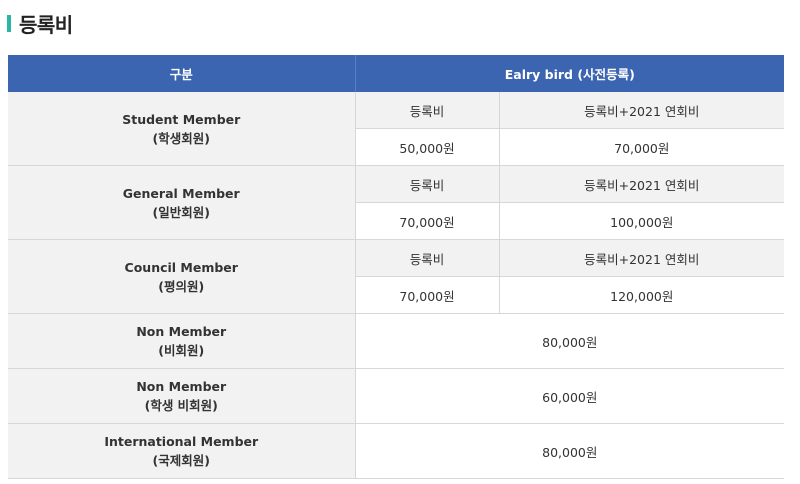 The width and height of the screenshot is (800, 484). What do you see at coordinates (642, 295) in the screenshot?
I see `fee-plus-annual-value: 120,000원` at bounding box center [642, 295].